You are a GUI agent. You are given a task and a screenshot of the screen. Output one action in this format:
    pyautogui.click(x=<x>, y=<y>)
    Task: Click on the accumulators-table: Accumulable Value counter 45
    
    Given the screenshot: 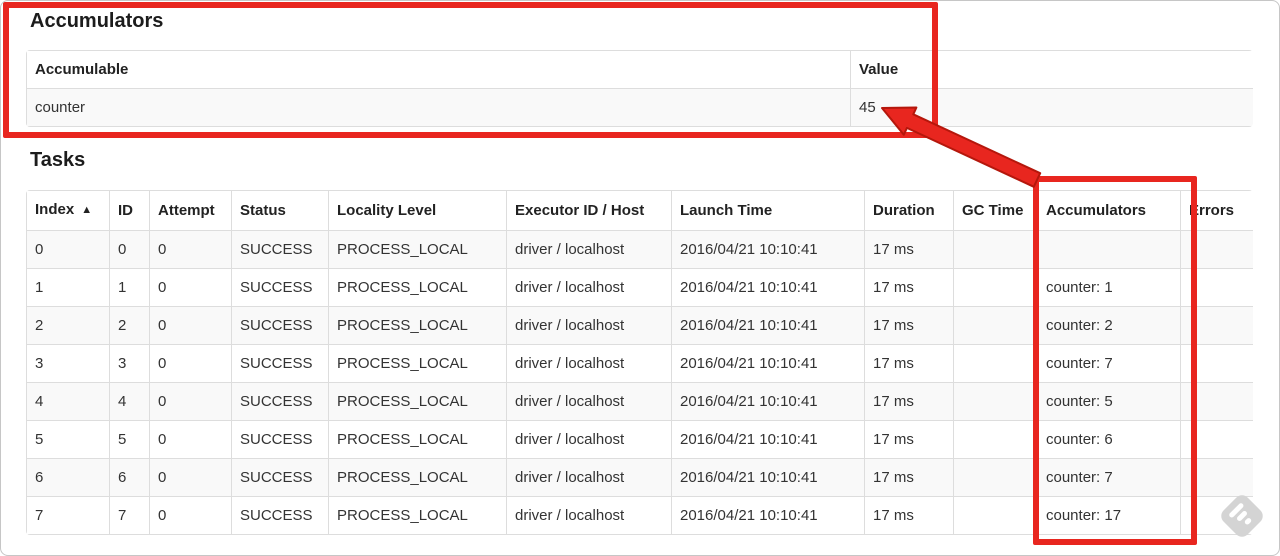 What is the action you would take?
    pyautogui.click(x=639, y=88)
    